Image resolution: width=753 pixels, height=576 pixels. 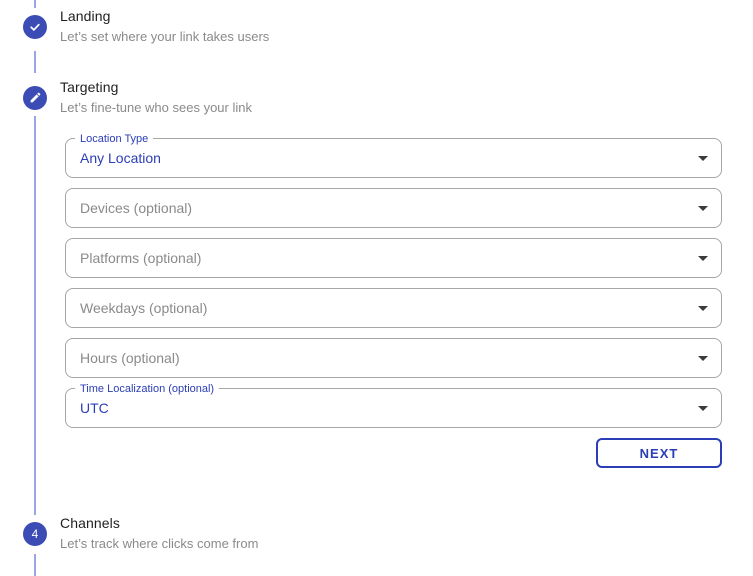 What do you see at coordinates (114, 139) in the screenshot?
I see `location-type-label: Location Type` at bounding box center [114, 139].